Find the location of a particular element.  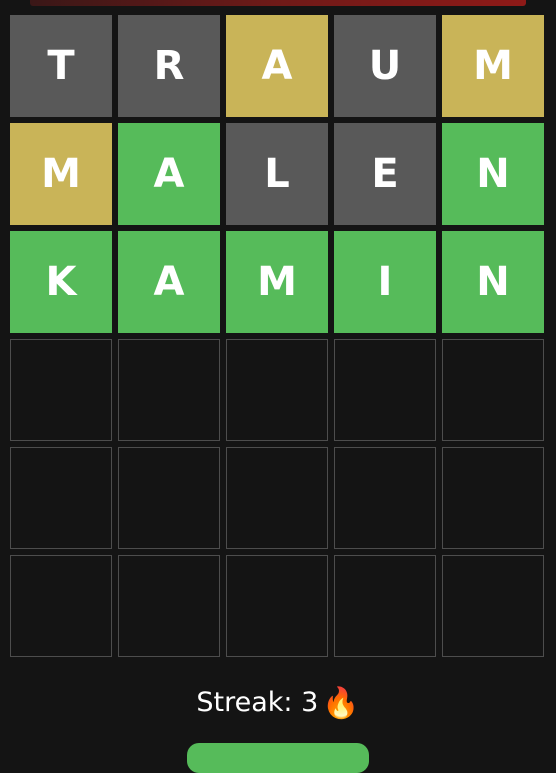

board-row-3: K A M I N is located at coordinates (278, 282).